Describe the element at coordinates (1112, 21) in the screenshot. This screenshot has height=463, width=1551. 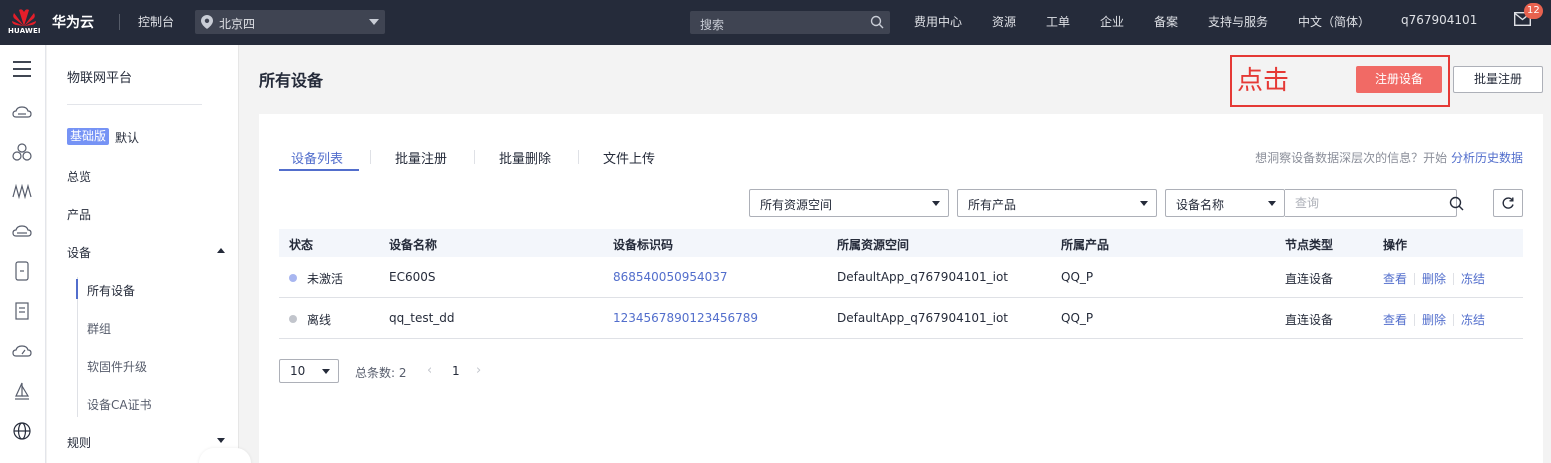
I see `nav-enterprise: 企业` at that location.